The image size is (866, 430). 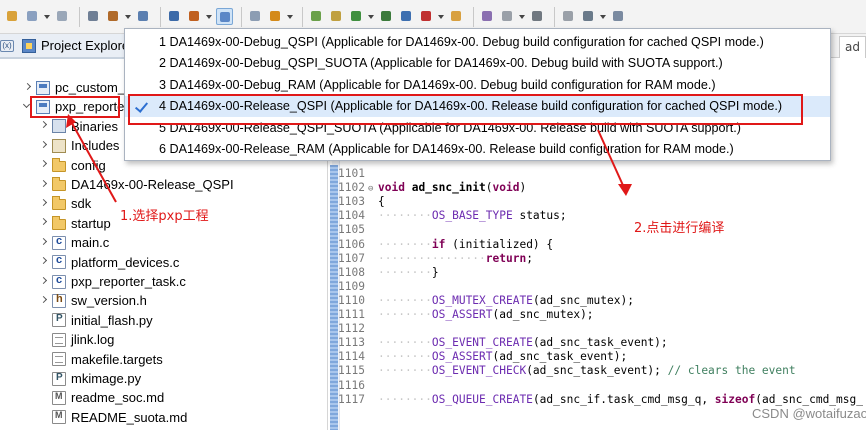 I want to click on bug-icon, so click(x=386, y=16).